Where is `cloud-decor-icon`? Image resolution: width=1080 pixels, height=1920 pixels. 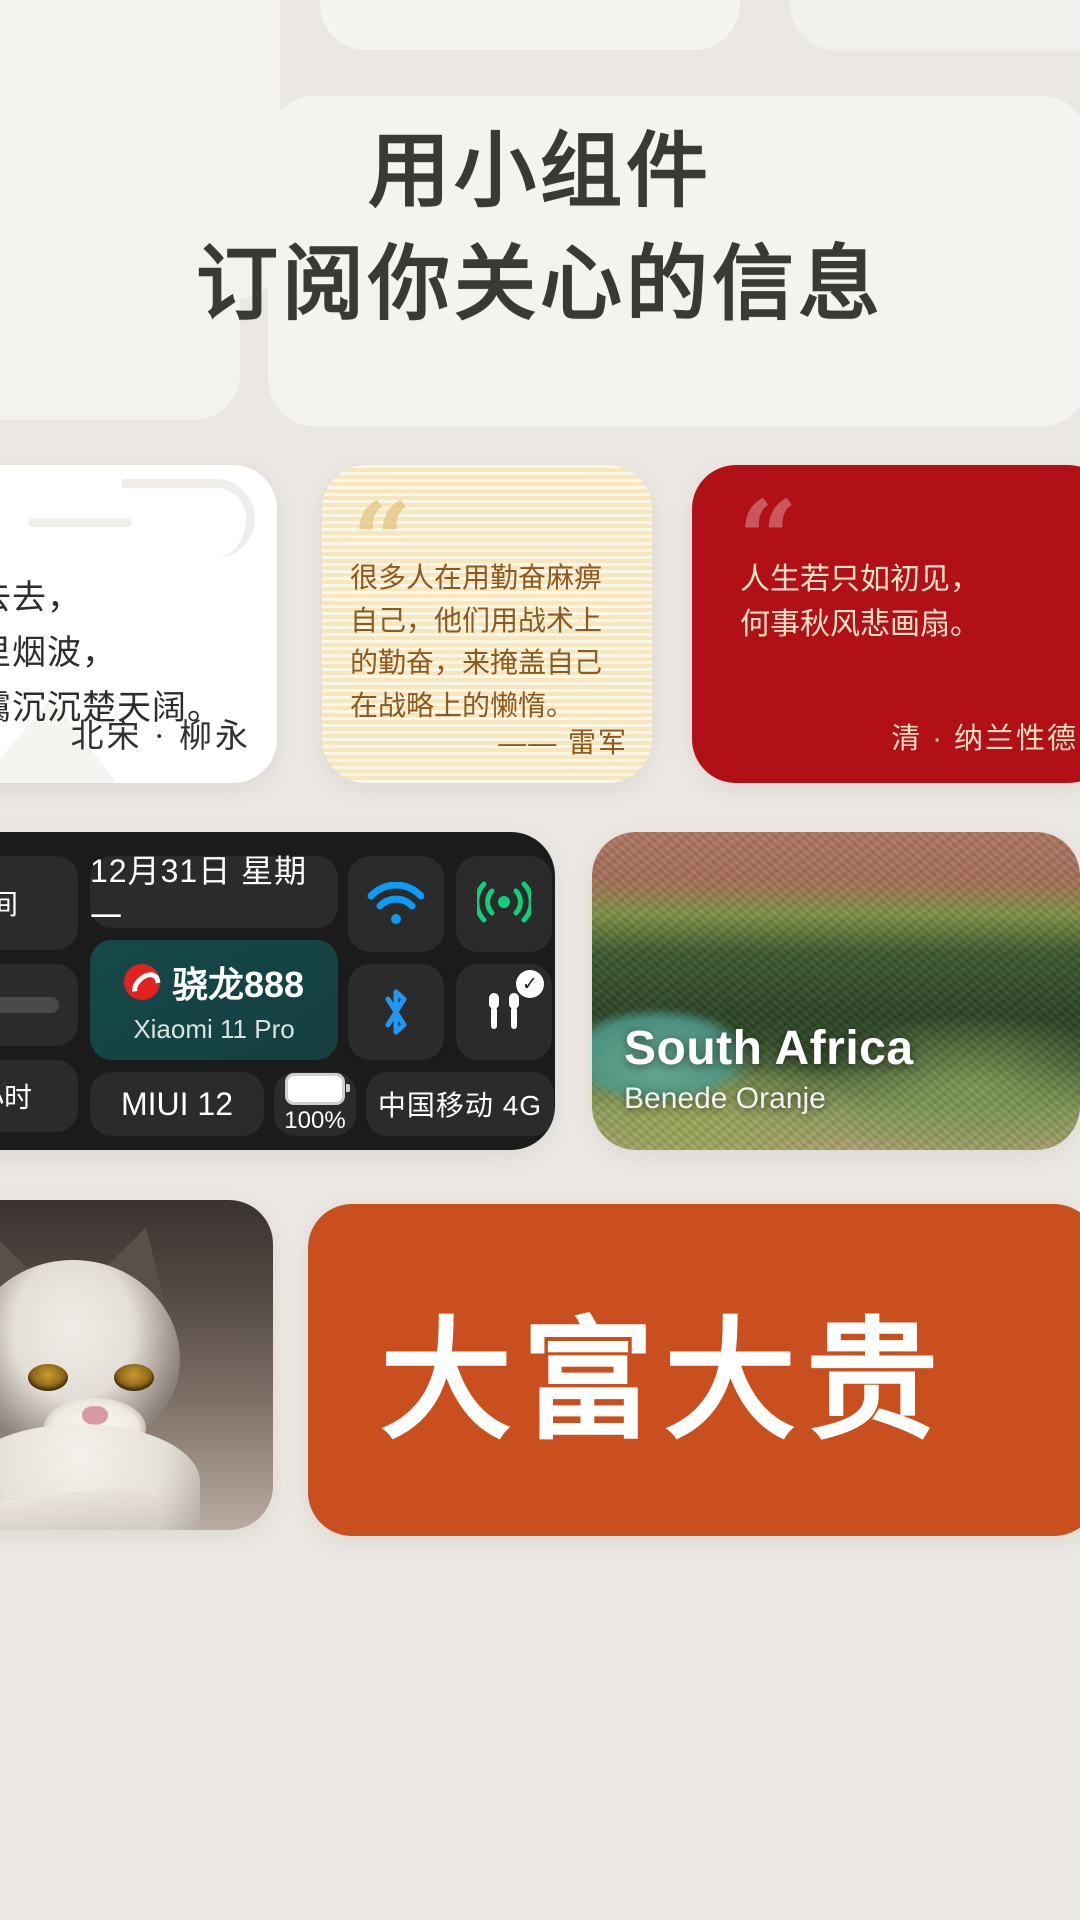
cloud-decor-icon is located at coordinates (141, 518).